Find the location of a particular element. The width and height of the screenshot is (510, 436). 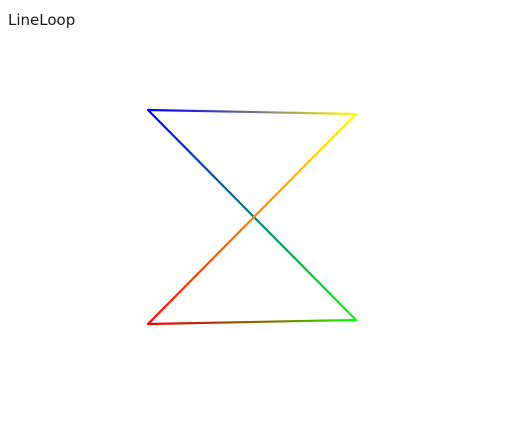

top-edge is located at coordinates (252, 112).